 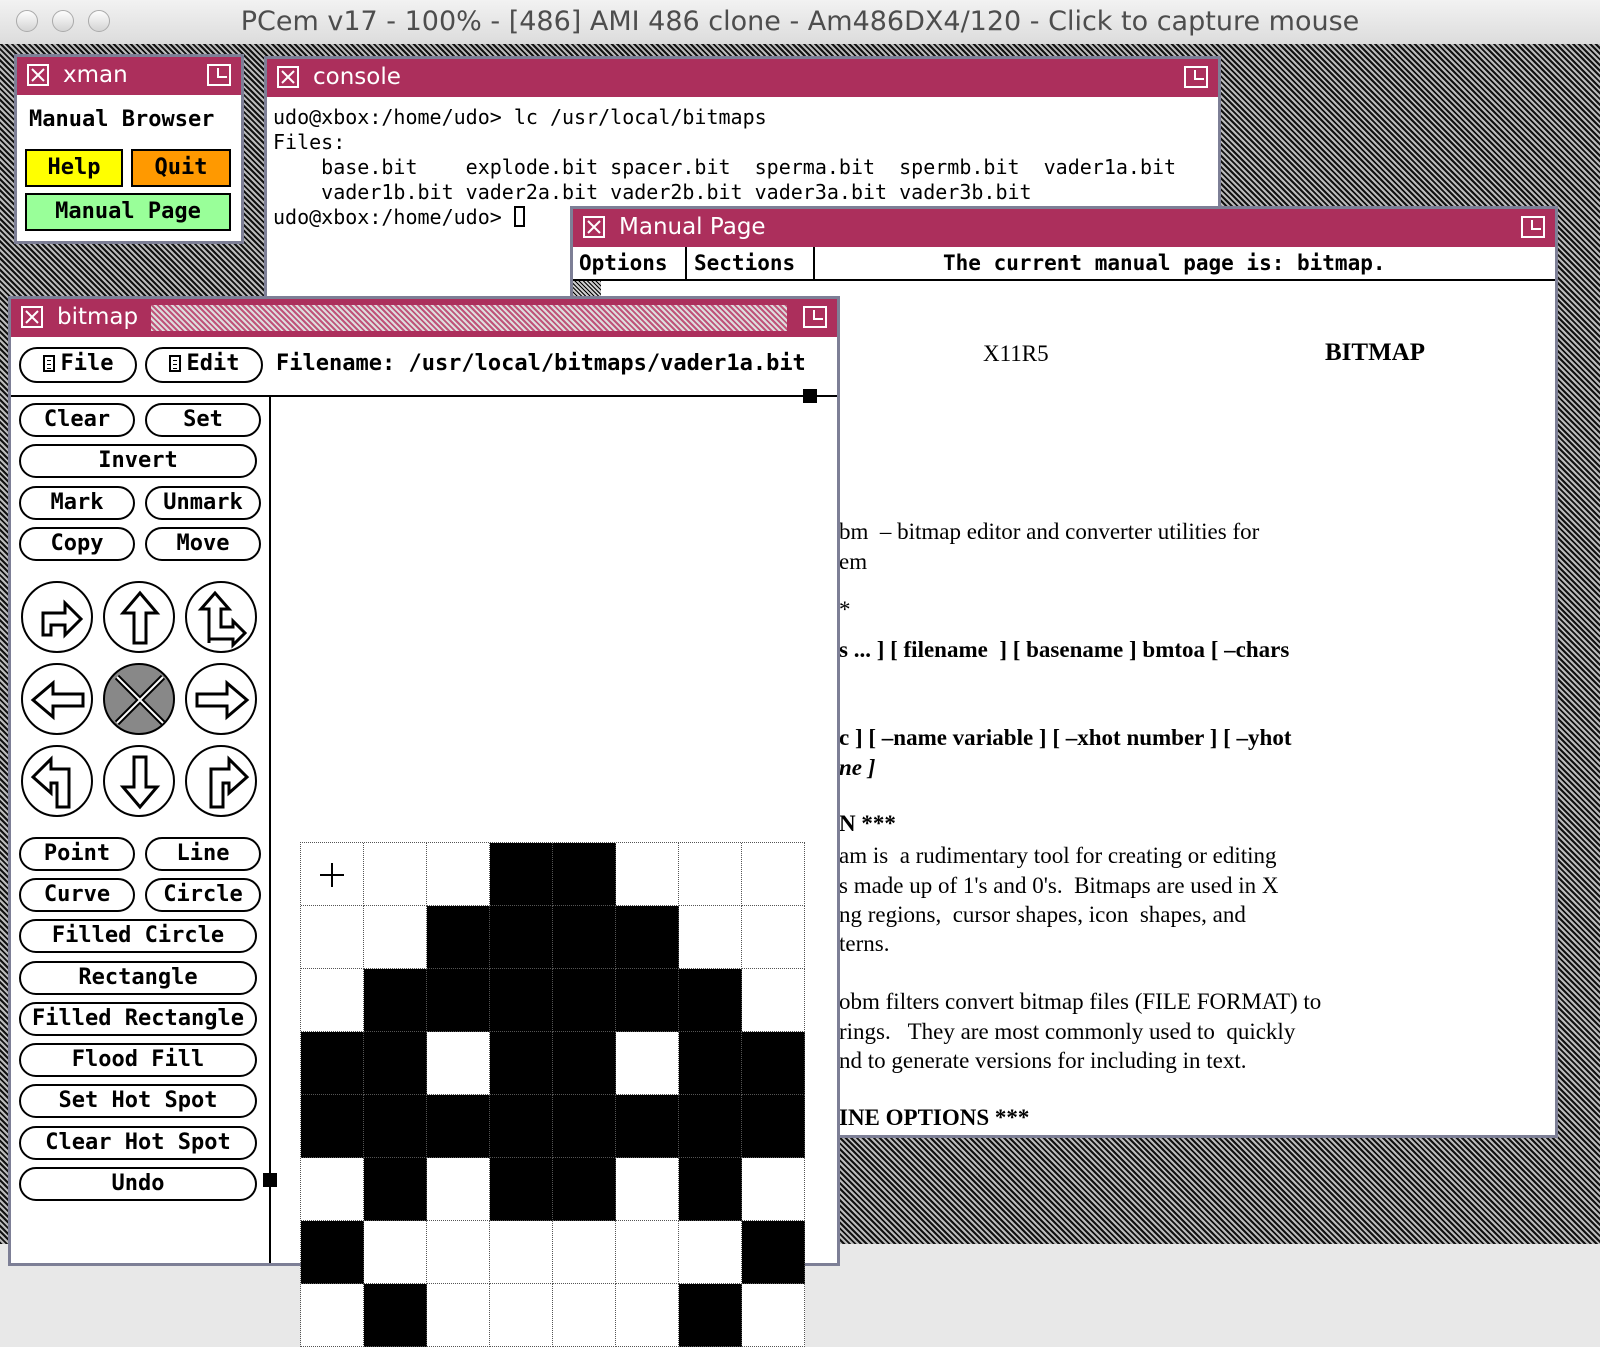 What do you see at coordinates (623, 263) in the screenshot?
I see `options-menu: Options` at bounding box center [623, 263].